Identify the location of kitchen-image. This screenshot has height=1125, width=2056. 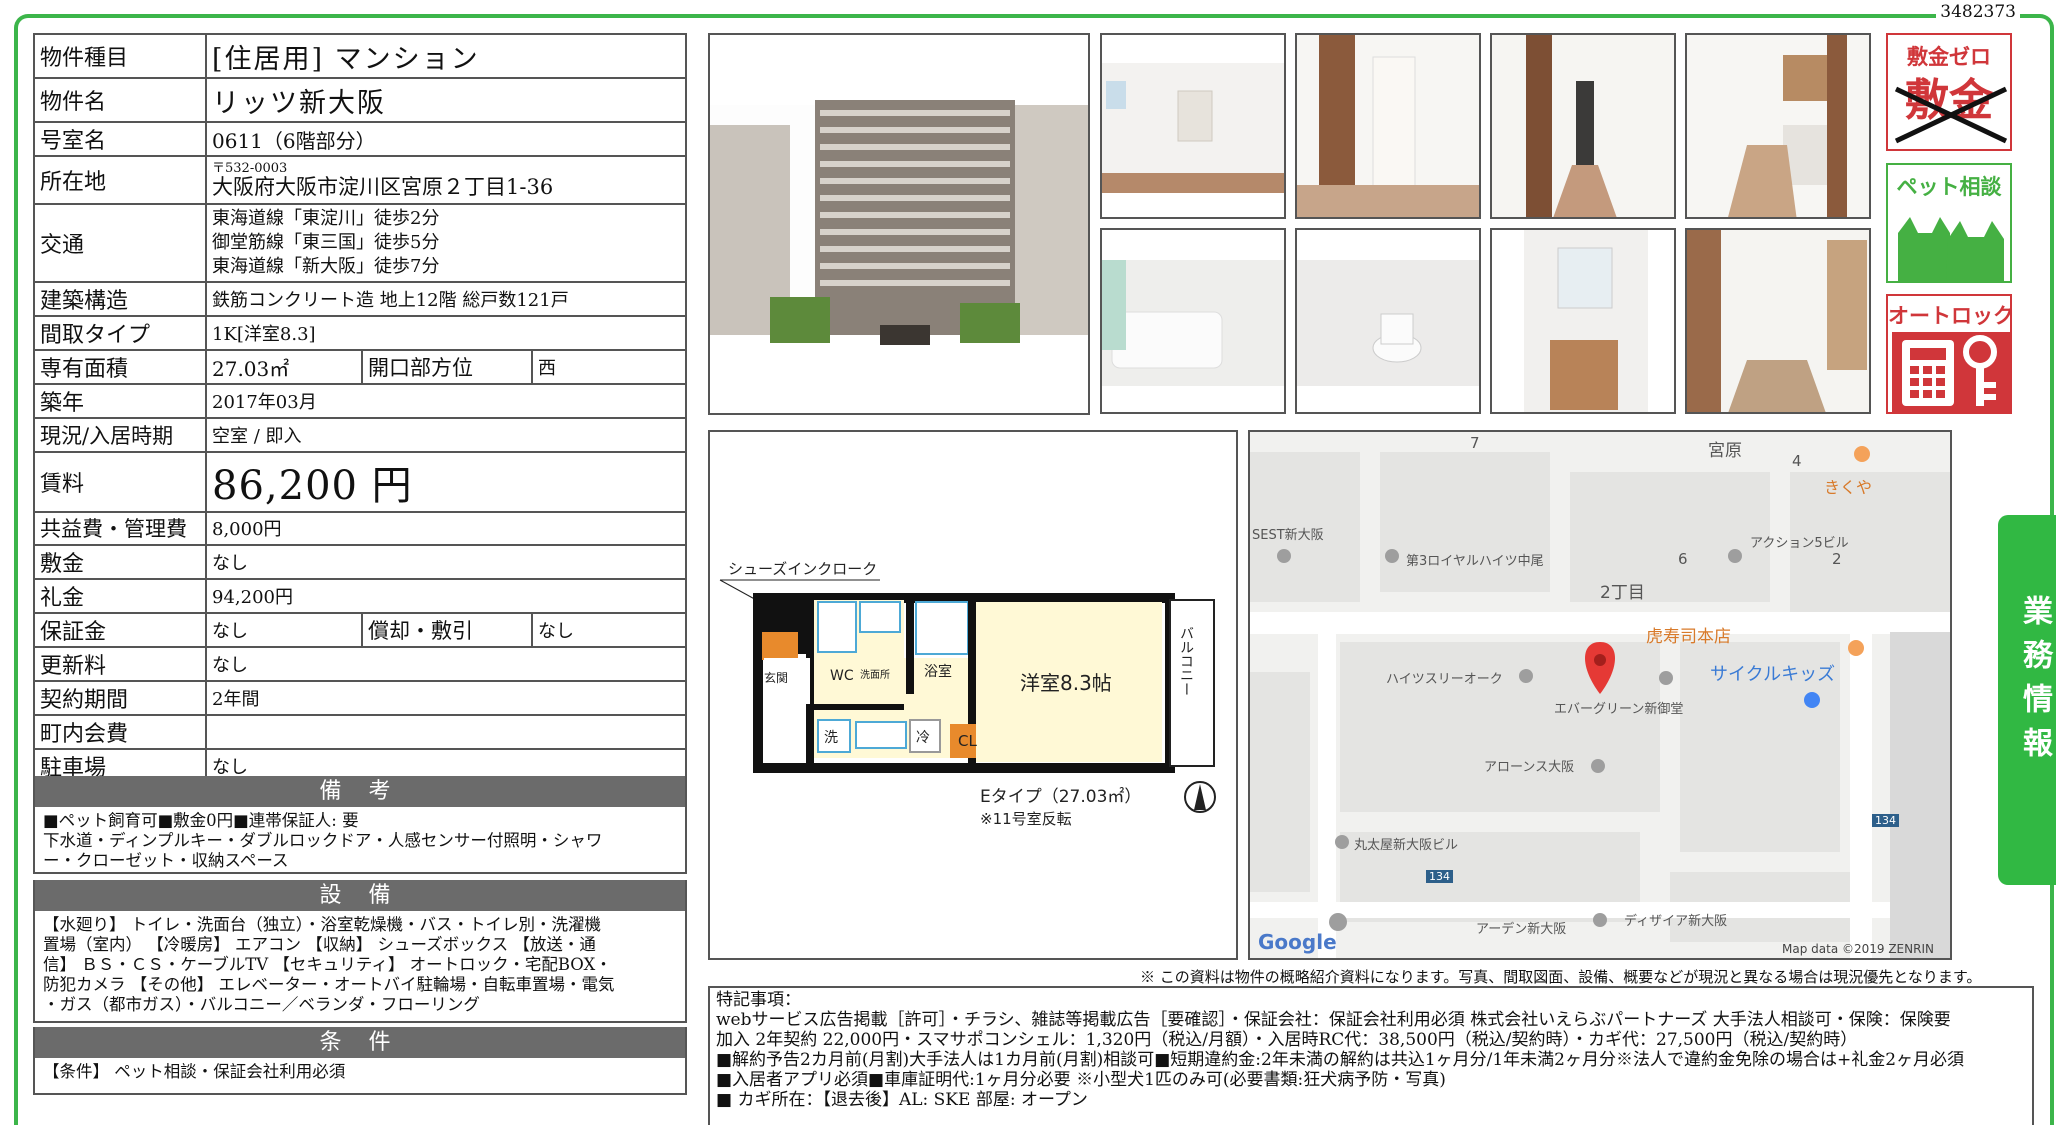
(1778, 126).